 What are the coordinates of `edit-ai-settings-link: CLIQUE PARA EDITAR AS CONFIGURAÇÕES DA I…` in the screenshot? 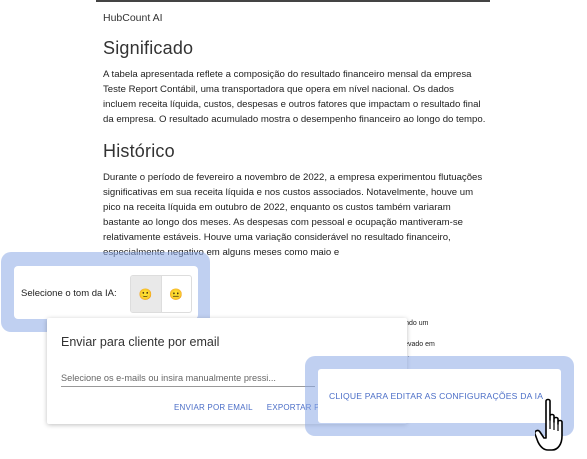 It's located at (436, 396).